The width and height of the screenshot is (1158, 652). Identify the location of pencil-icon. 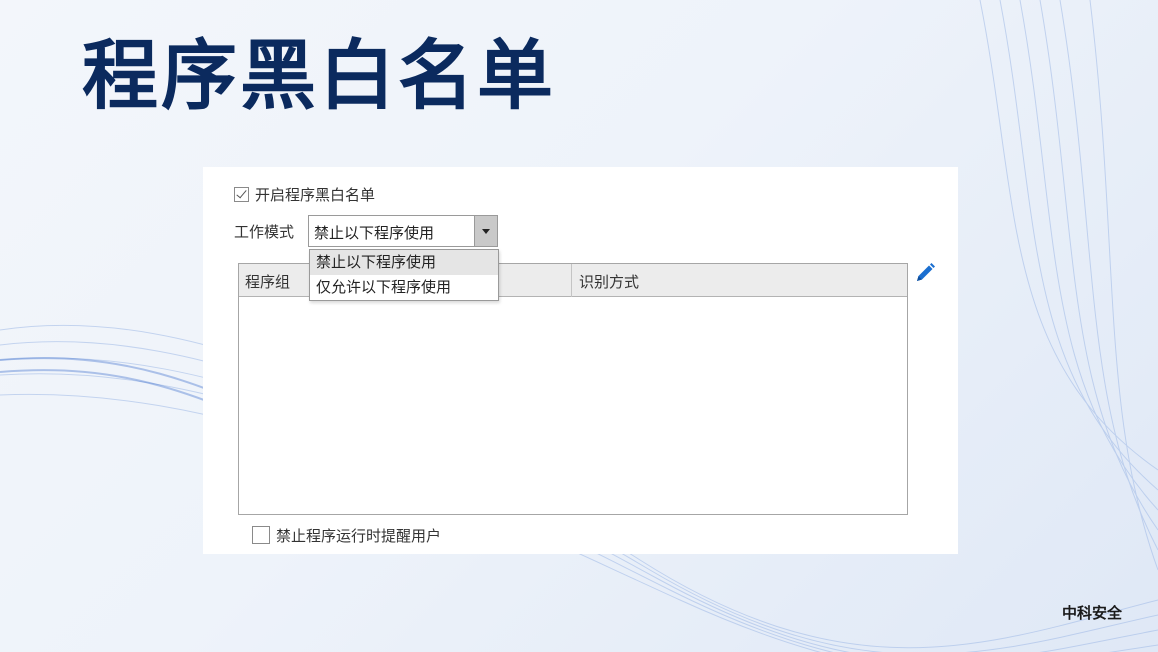
(925, 273).